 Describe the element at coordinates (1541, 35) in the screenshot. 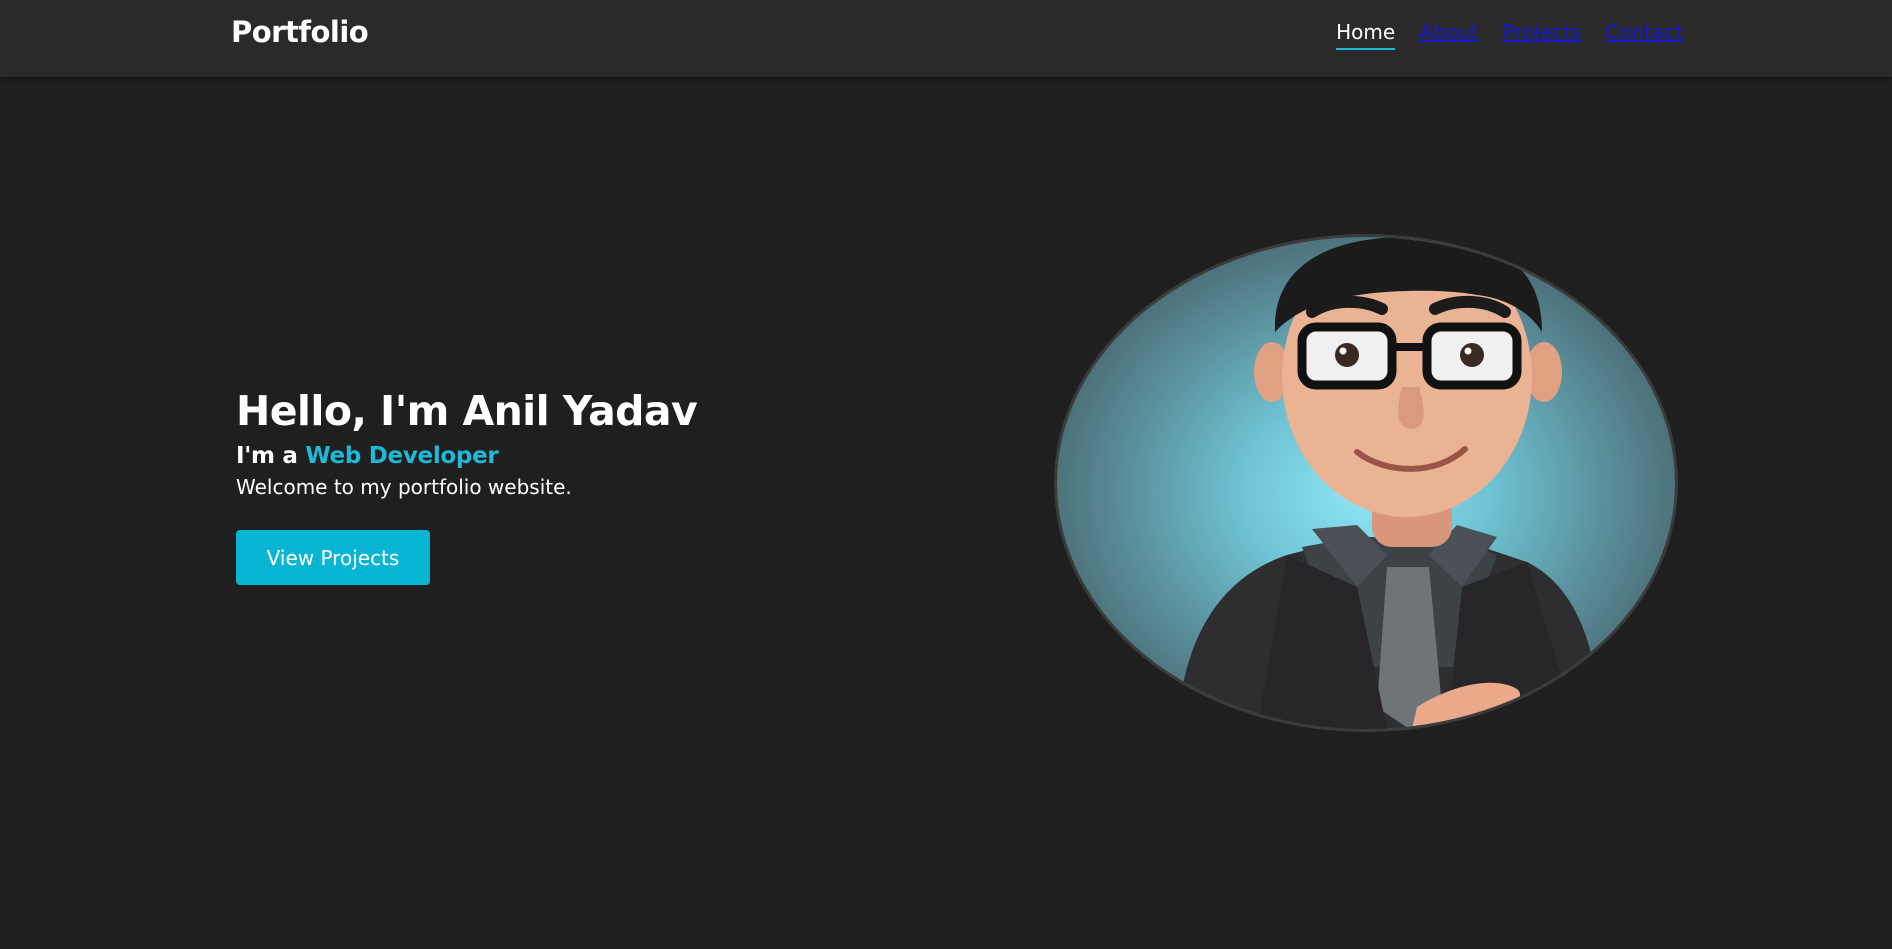

I see `nav-link-projects: Projects` at that location.